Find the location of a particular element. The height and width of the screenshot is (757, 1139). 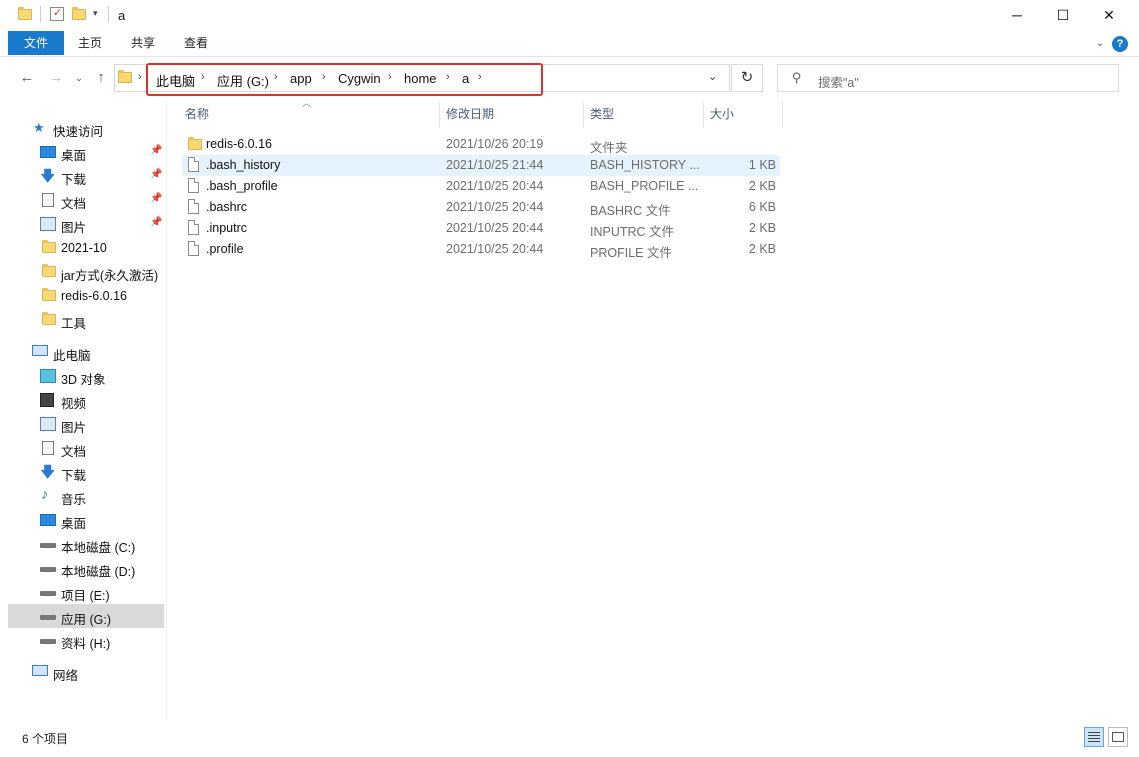

nav-drive-g: 应用 (G:) is located at coordinates (86, 616).